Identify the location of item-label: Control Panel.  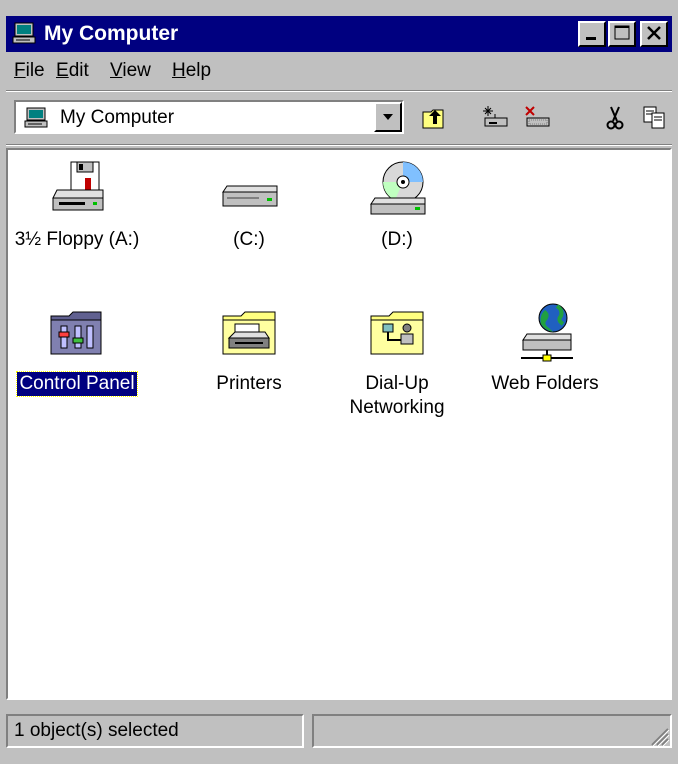
(77, 384).